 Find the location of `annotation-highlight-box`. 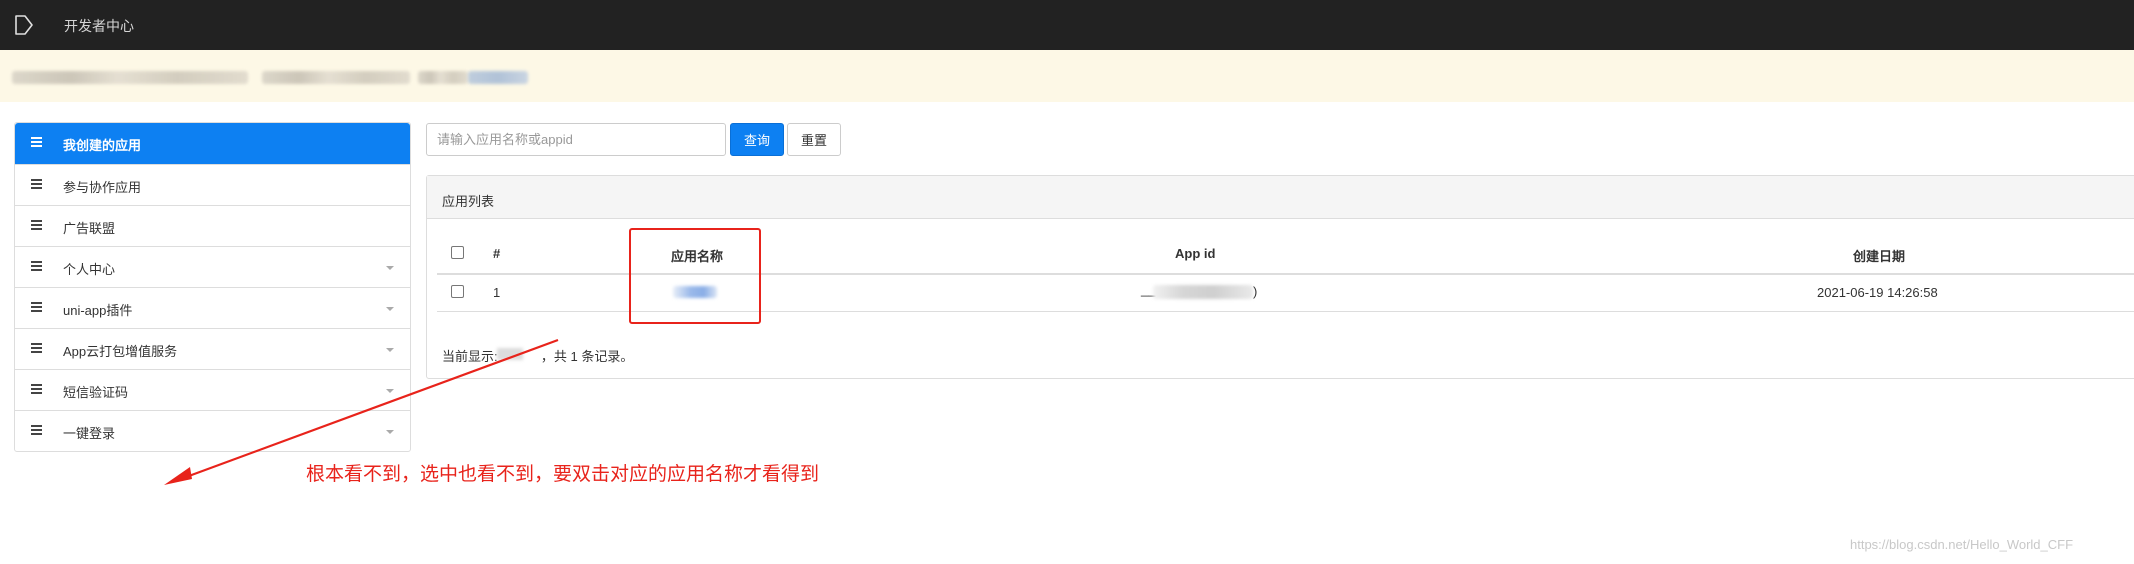

annotation-highlight-box is located at coordinates (695, 276).